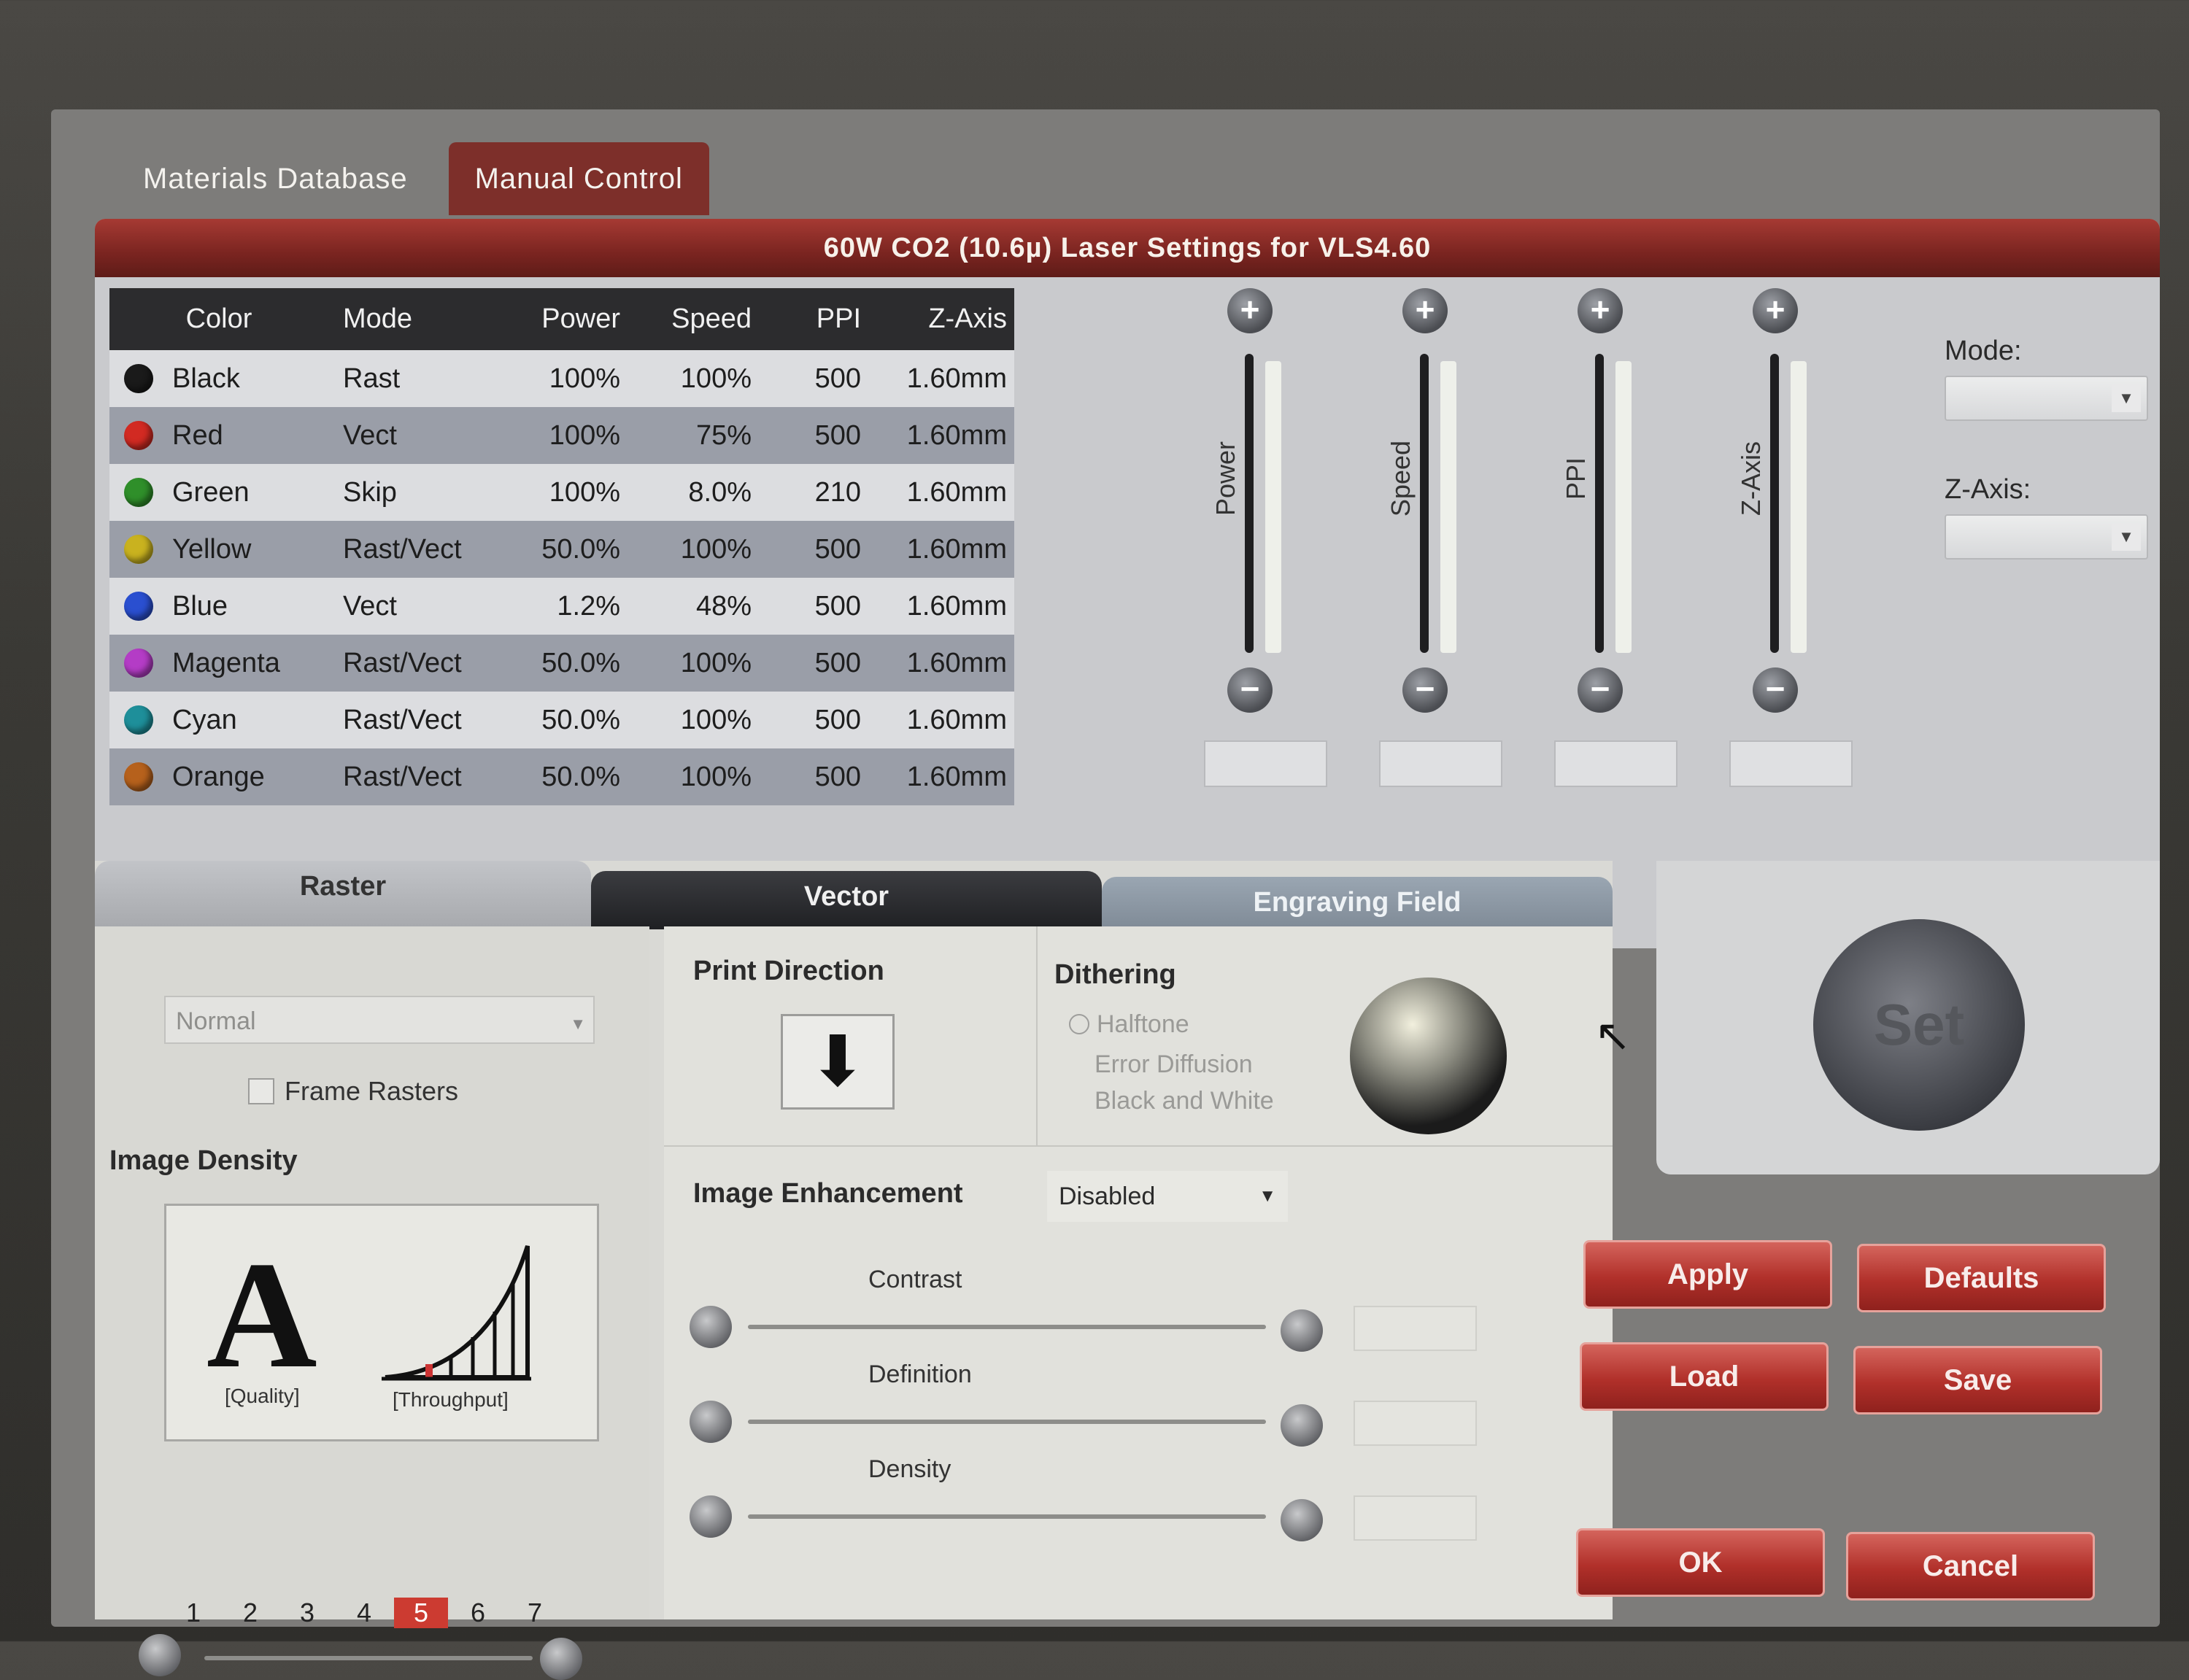  I want to click on density-level-1: 1, so click(193, 1613).